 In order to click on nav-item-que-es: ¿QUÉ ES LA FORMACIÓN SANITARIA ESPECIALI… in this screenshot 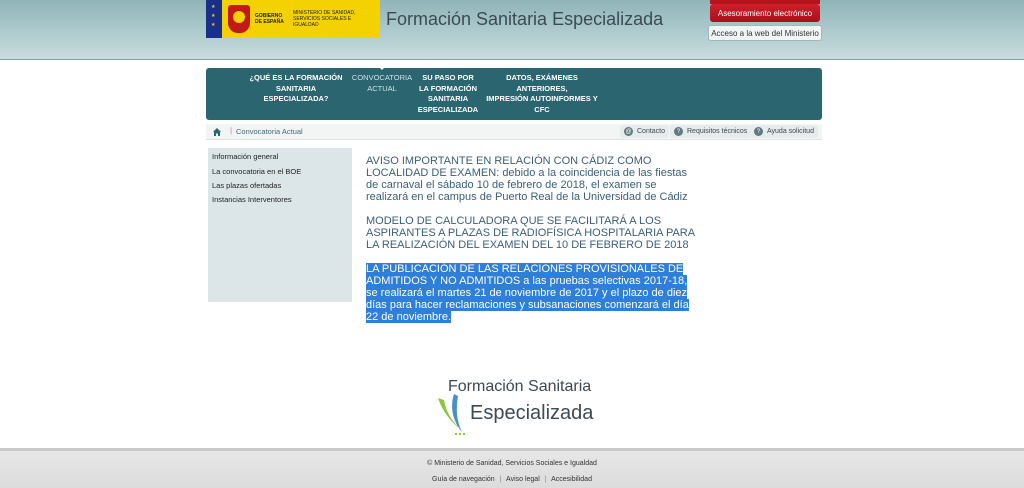, I will do `click(296, 89)`.